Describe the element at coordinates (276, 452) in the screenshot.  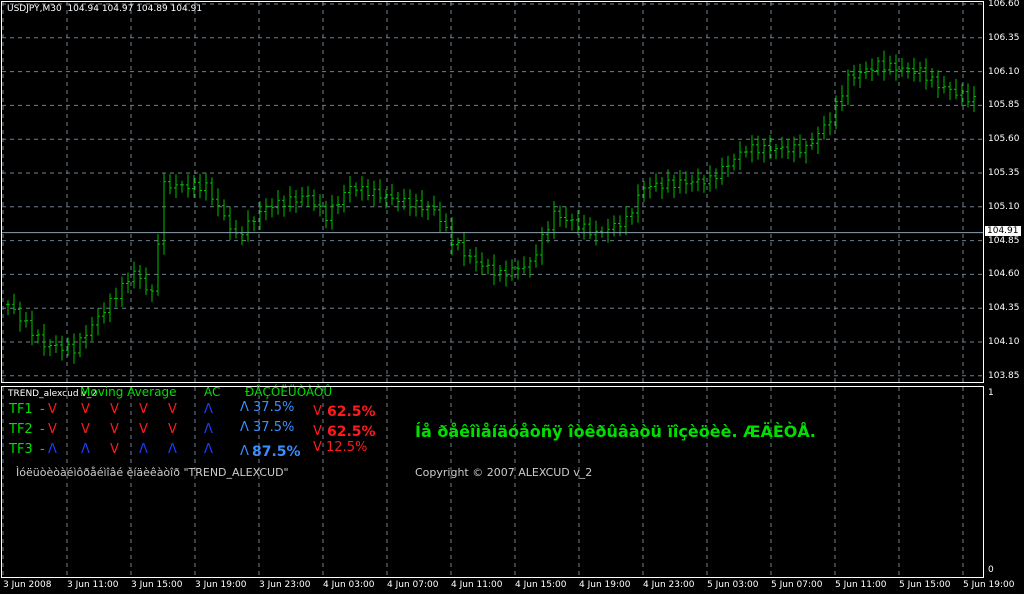
I see `up-percent: 87.5%` at that location.